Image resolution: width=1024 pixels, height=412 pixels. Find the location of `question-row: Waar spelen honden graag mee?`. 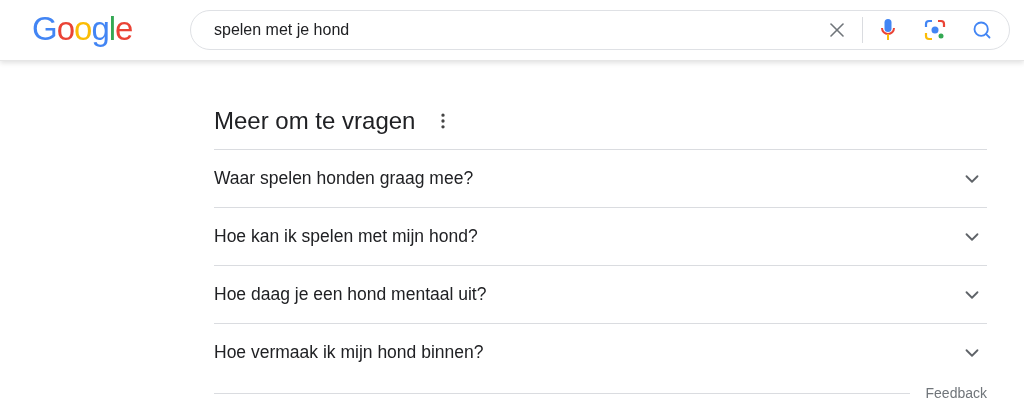

question-row: Waar spelen honden graag mee? is located at coordinates (600, 178).